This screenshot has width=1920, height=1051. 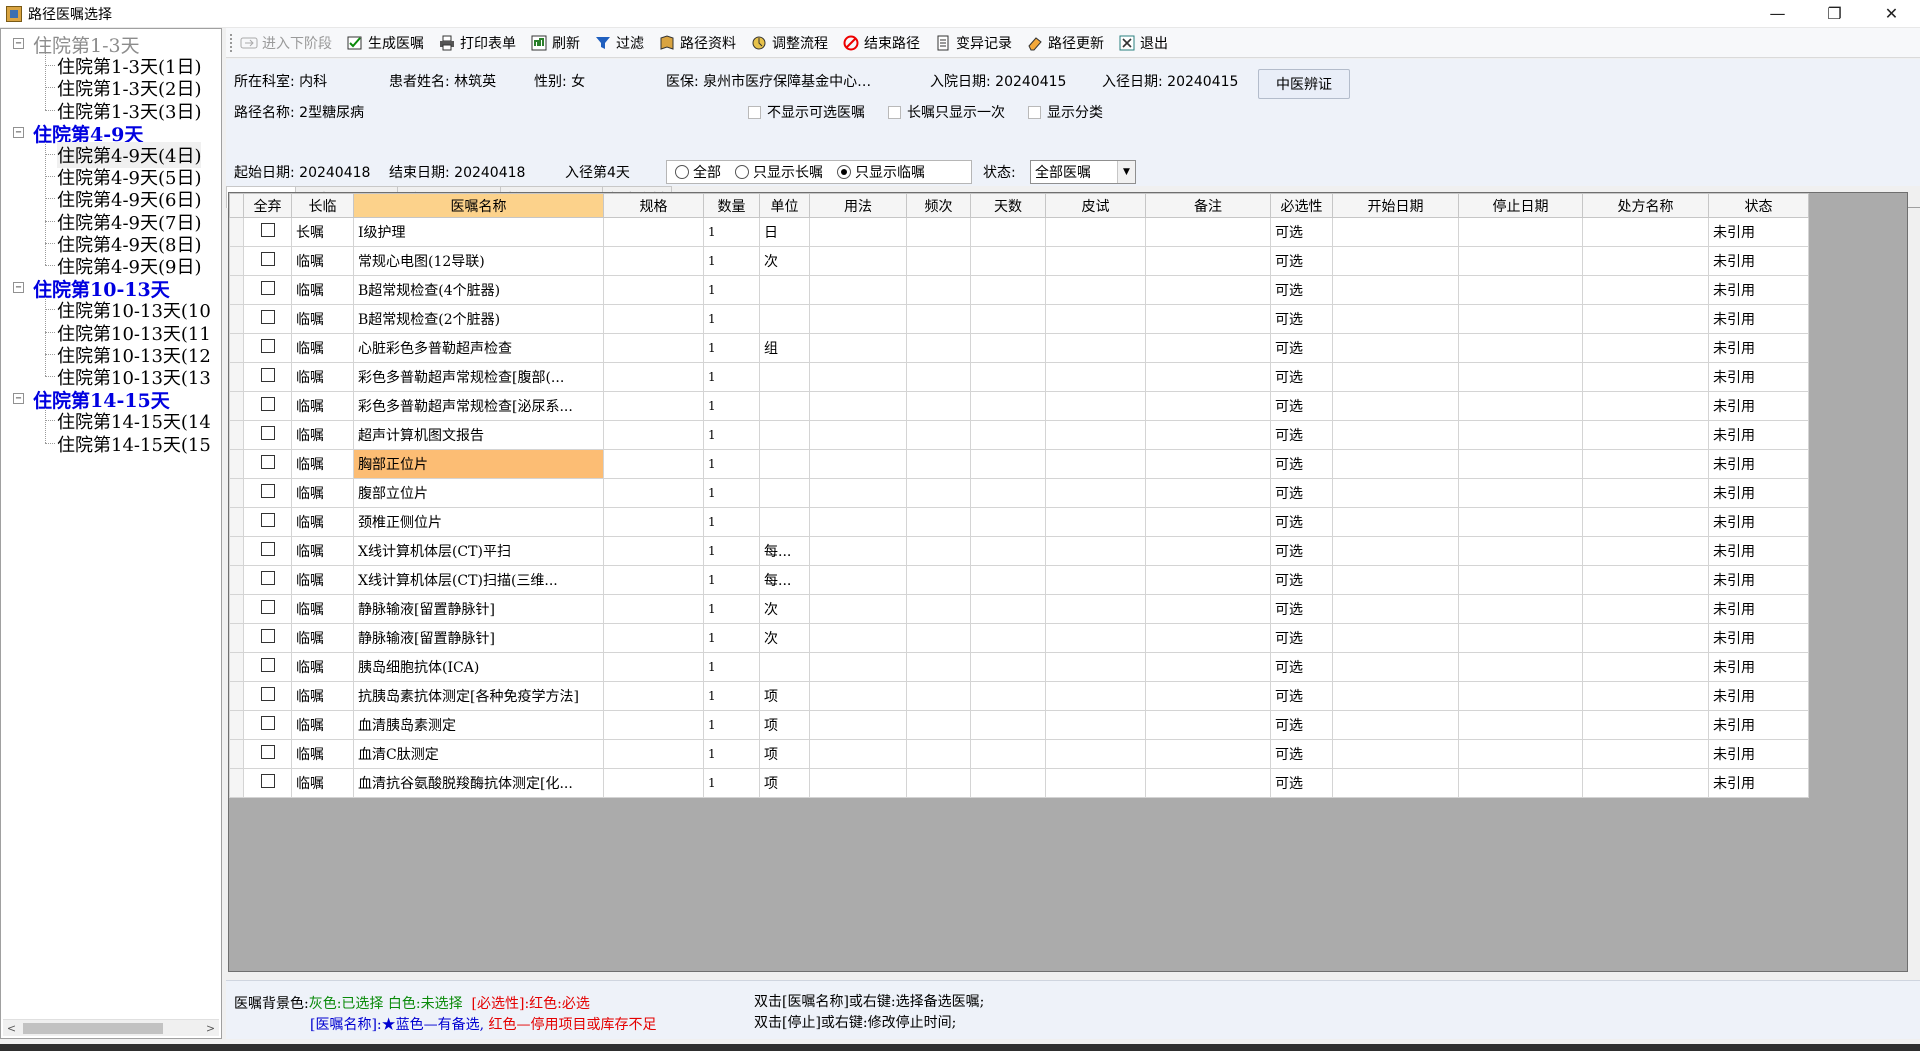 I want to click on column-header: 开始日期, so click(x=1395, y=205).